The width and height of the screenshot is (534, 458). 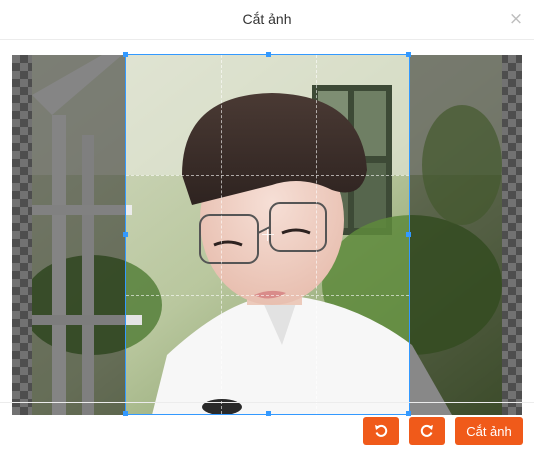 What do you see at coordinates (268, 413) in the screenshot?
I see `crop-handle-bottom` at bounding box center [268, 413].